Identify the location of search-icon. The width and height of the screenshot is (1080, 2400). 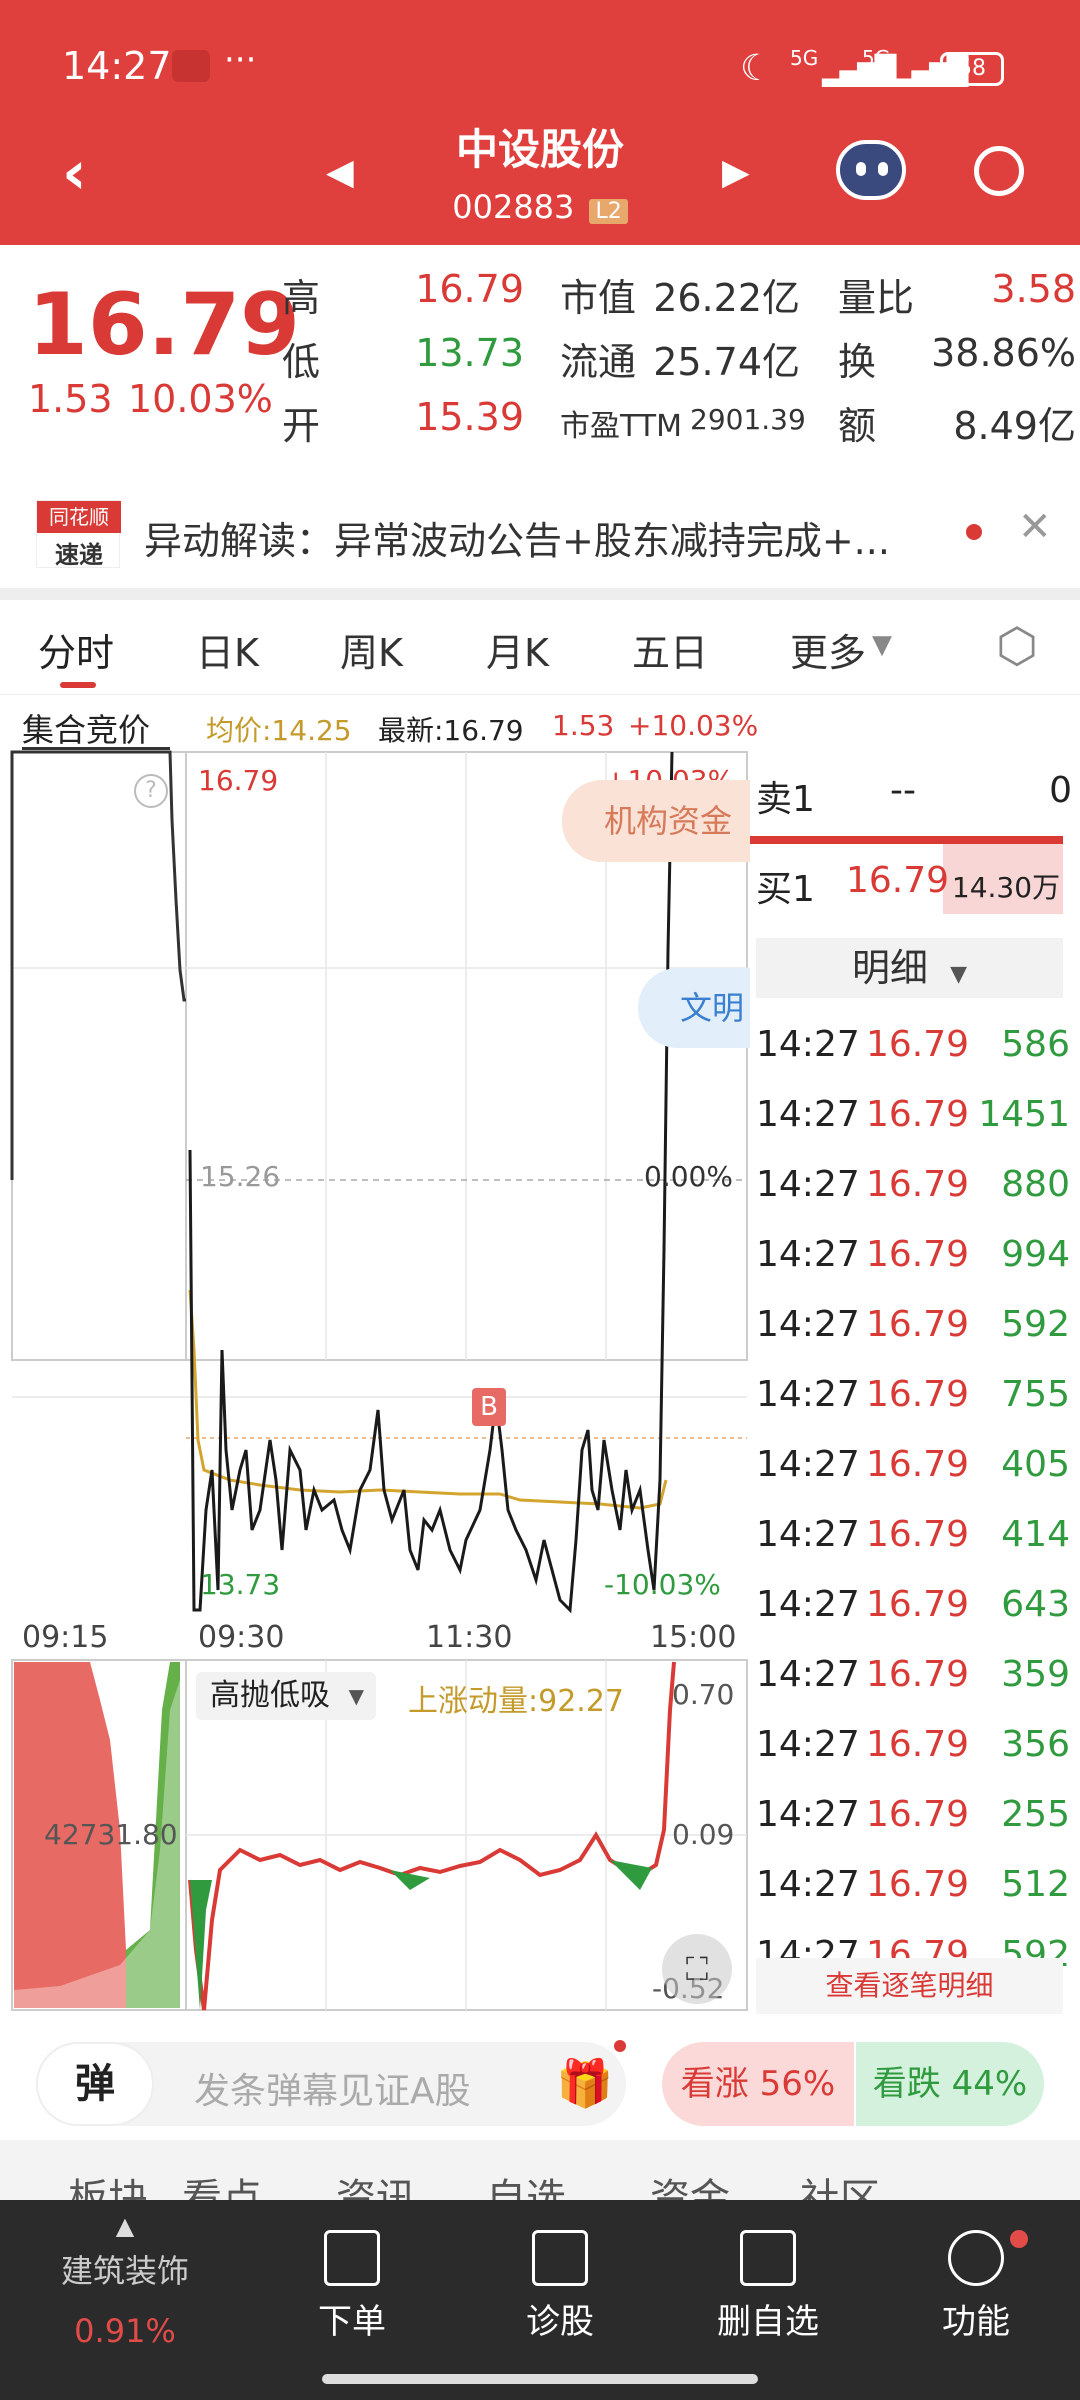
(999, 171).